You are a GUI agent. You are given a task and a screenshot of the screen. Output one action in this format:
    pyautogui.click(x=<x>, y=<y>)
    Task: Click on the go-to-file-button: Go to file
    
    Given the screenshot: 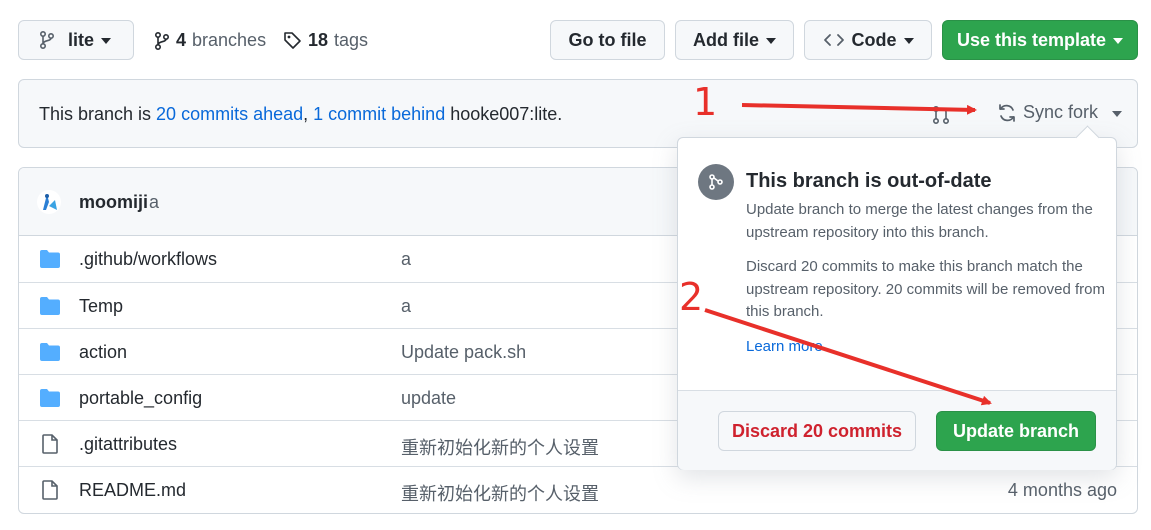 What is the action you would take?
    pyautogui.click(x=607, y=40)
    